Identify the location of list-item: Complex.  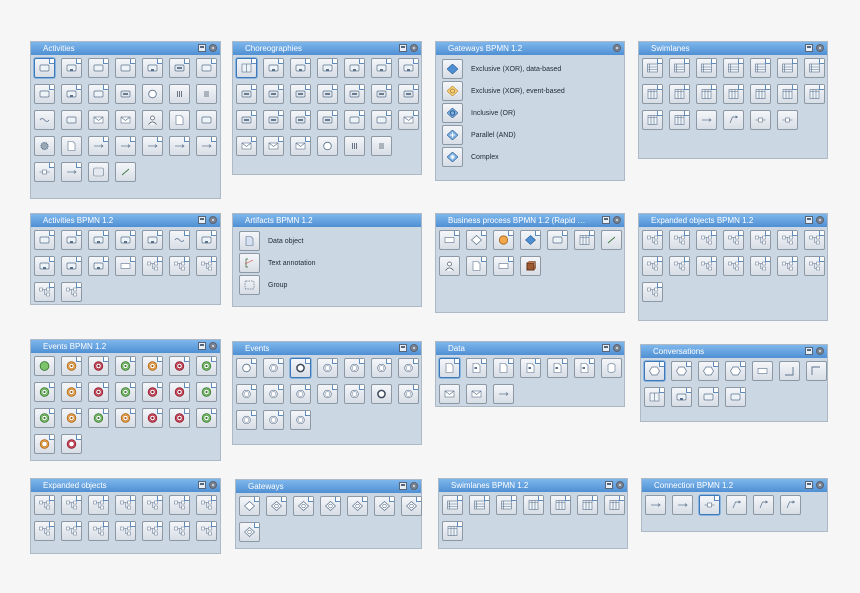
(503, 157).